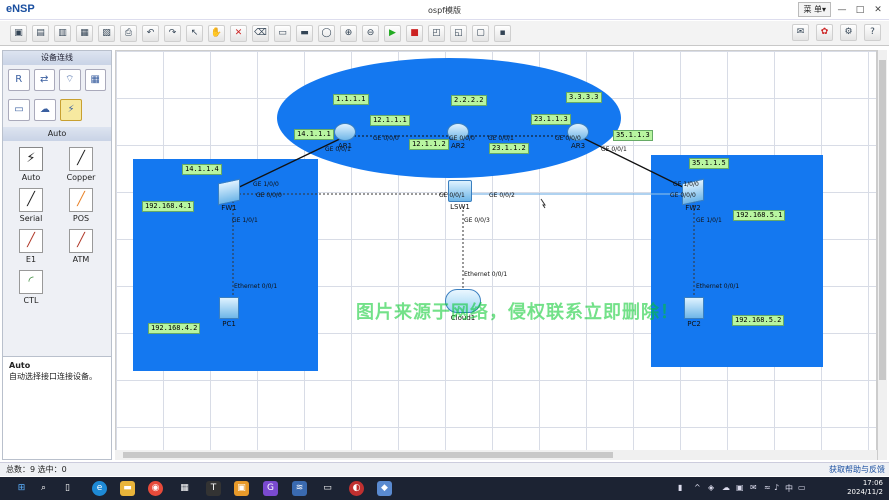  What do you see at coordinates (584, 97) in the screenshot?
I see `ip-label: 3.3.3.3` at bounding box center [584, 97].